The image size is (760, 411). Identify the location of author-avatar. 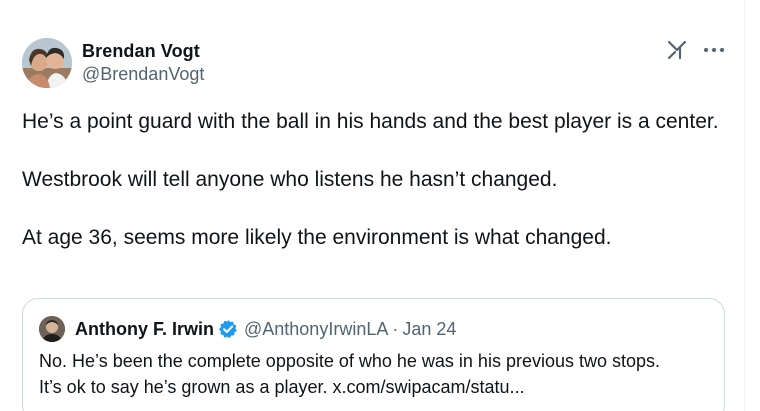
(47, 63).